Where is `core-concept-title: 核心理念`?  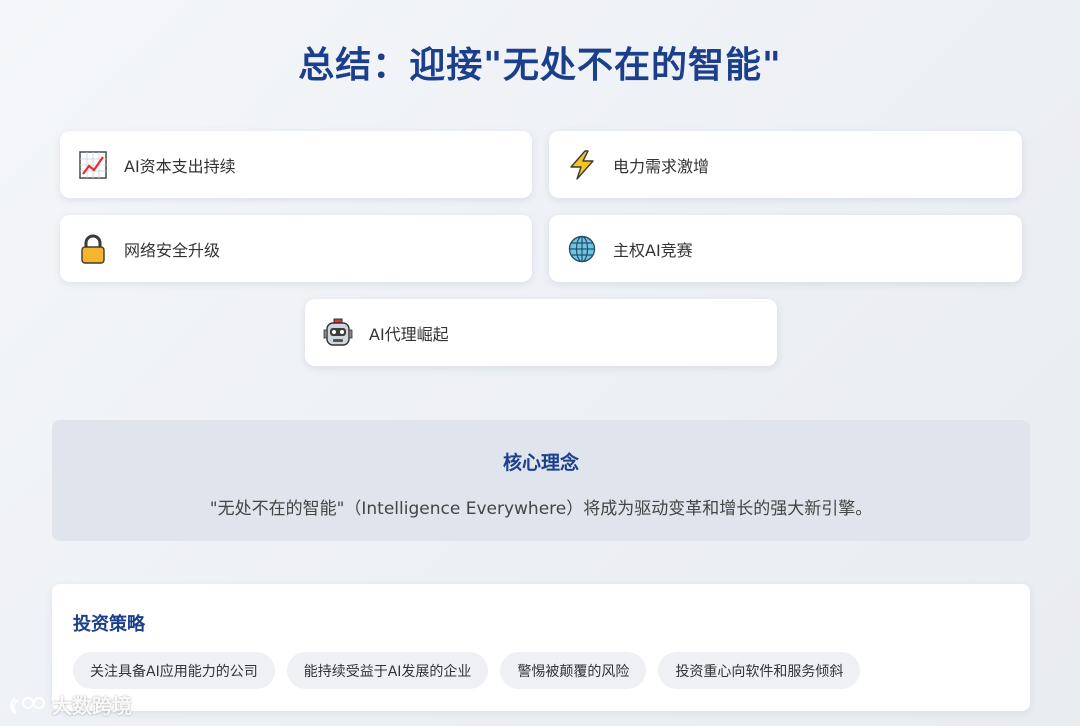 core-concept-title: 核心理念 is located at coordinates (540, 463).